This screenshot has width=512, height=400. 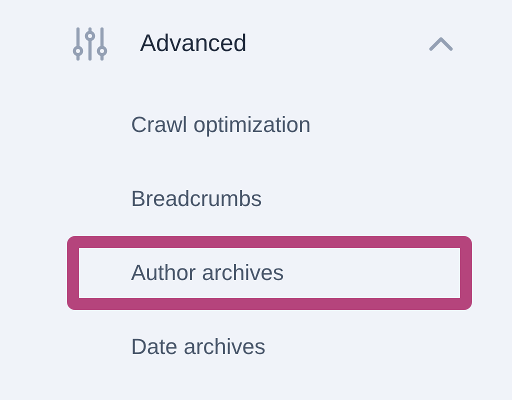 What do you see at coordinates (193, 44) in the screenshot?
I see `section-title: Advanced` at bounding box center [193, 44].